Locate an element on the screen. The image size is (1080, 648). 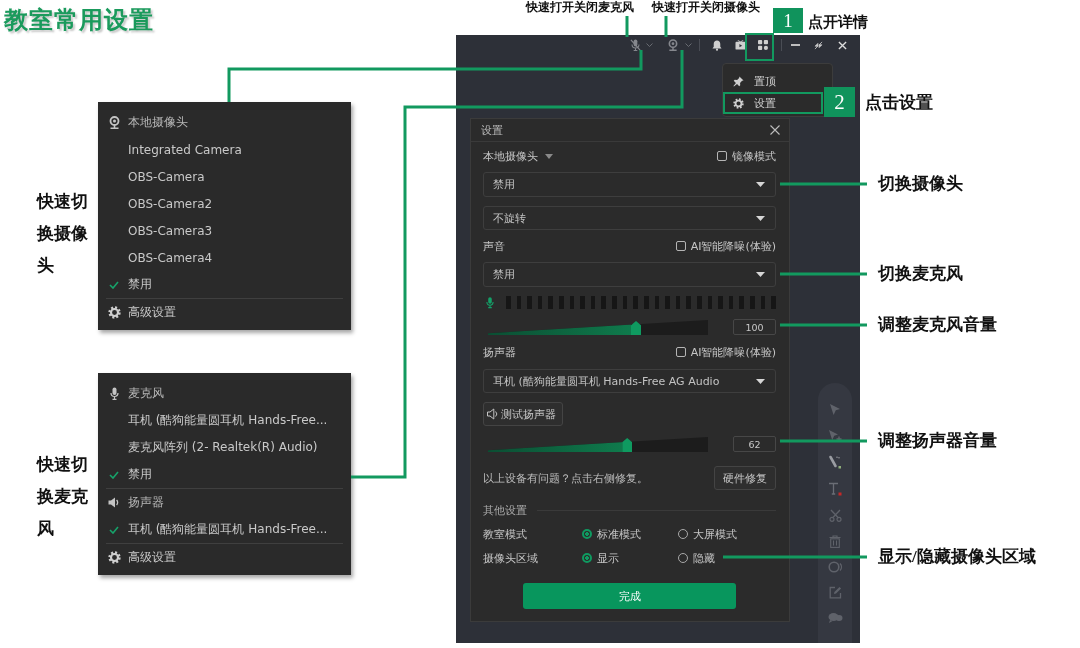
page-title: 教室常用设置 is located at coordinates (79, 20).